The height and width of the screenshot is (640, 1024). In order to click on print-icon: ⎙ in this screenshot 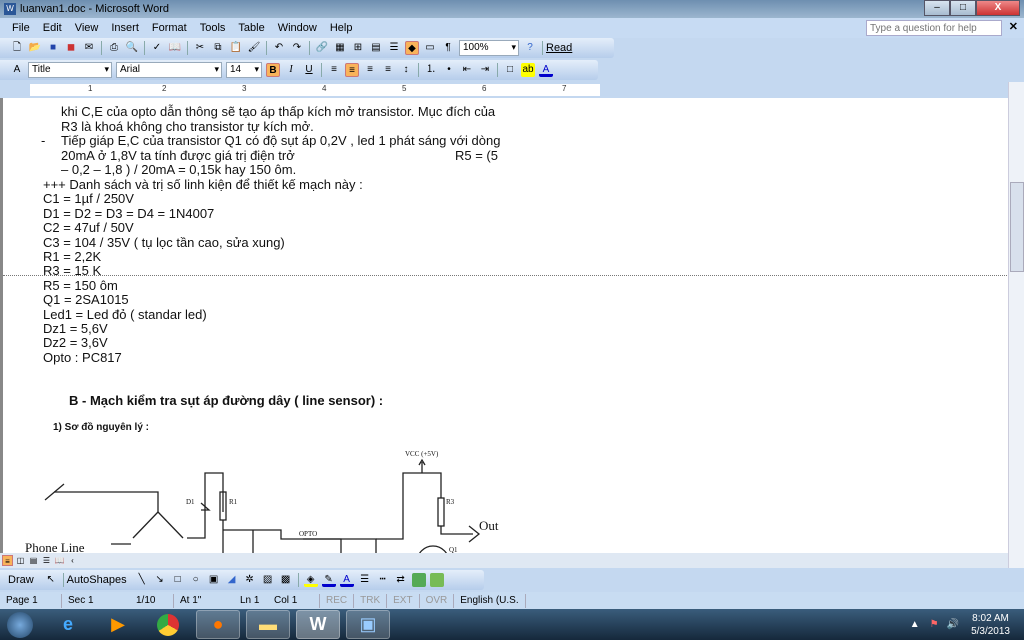, I will do `click(114, 48)`.